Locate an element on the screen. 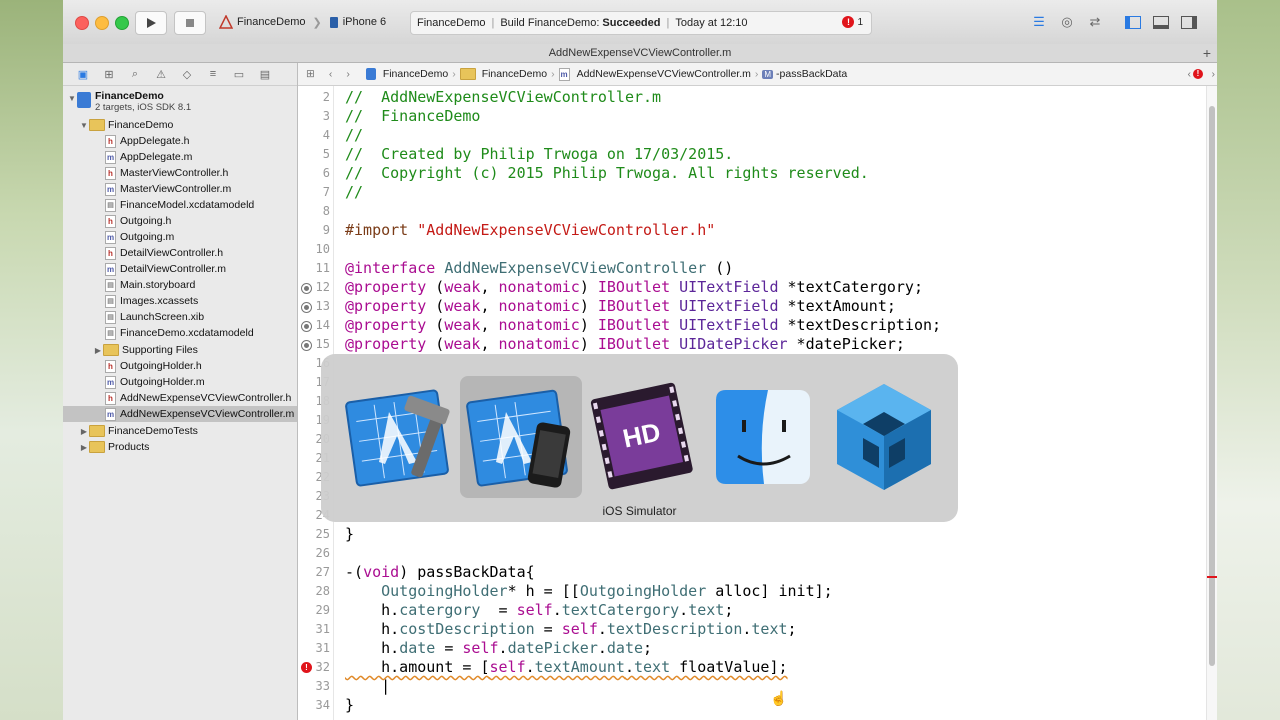 The height and width of the screenshot is (720, 1280). navigator-file: ▤ Images.xcassets is located at coordinates (151, 301).